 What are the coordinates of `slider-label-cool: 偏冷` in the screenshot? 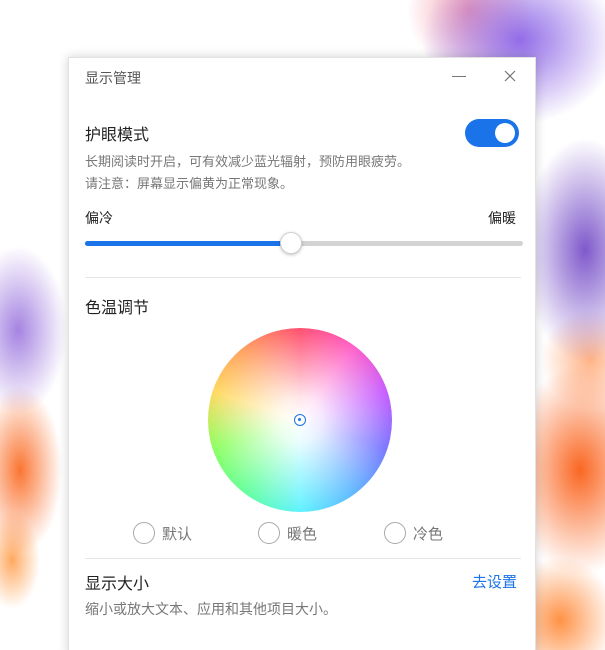 It's located at (99, 219).